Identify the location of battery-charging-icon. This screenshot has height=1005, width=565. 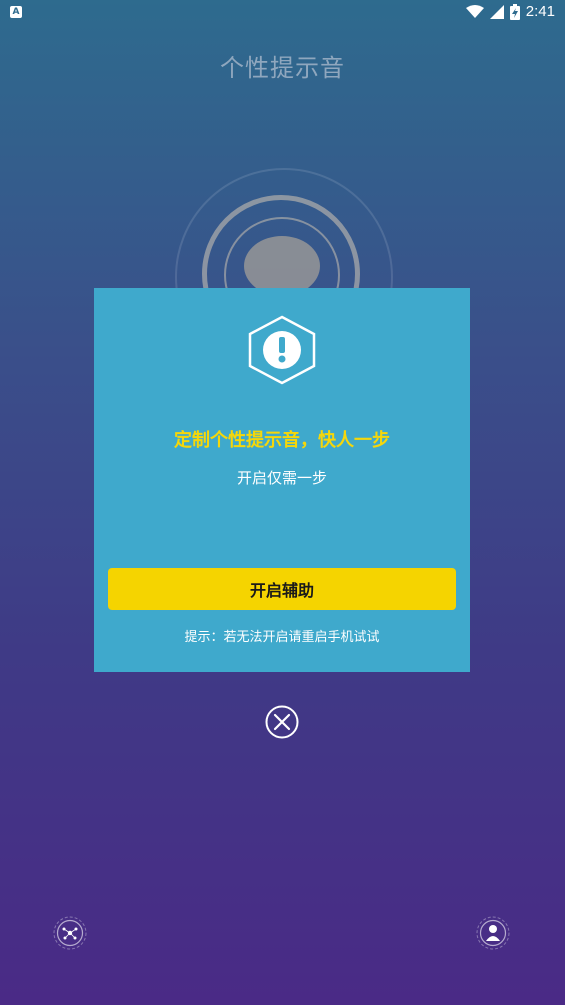
(514, 11).